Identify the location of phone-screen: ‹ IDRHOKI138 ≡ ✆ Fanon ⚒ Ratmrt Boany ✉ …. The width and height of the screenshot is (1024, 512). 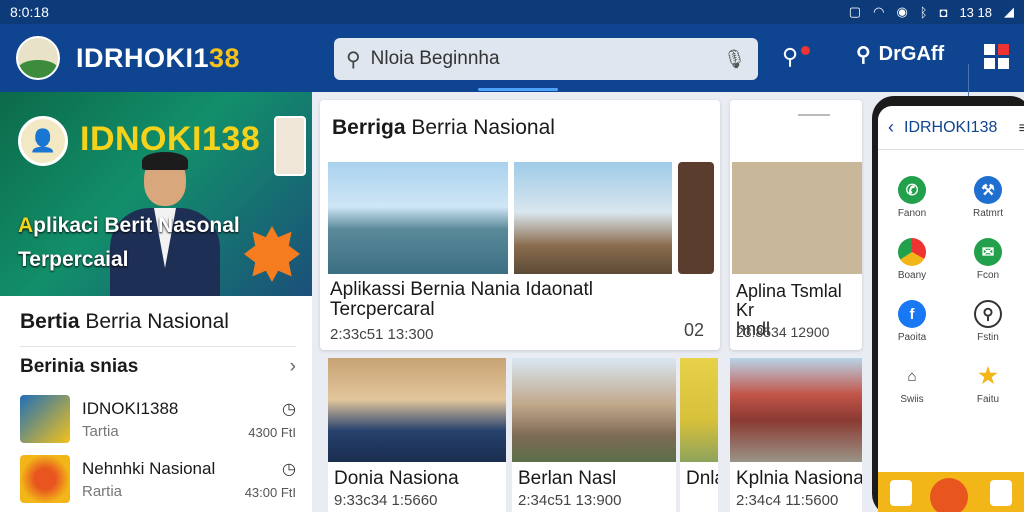
(951, 309).